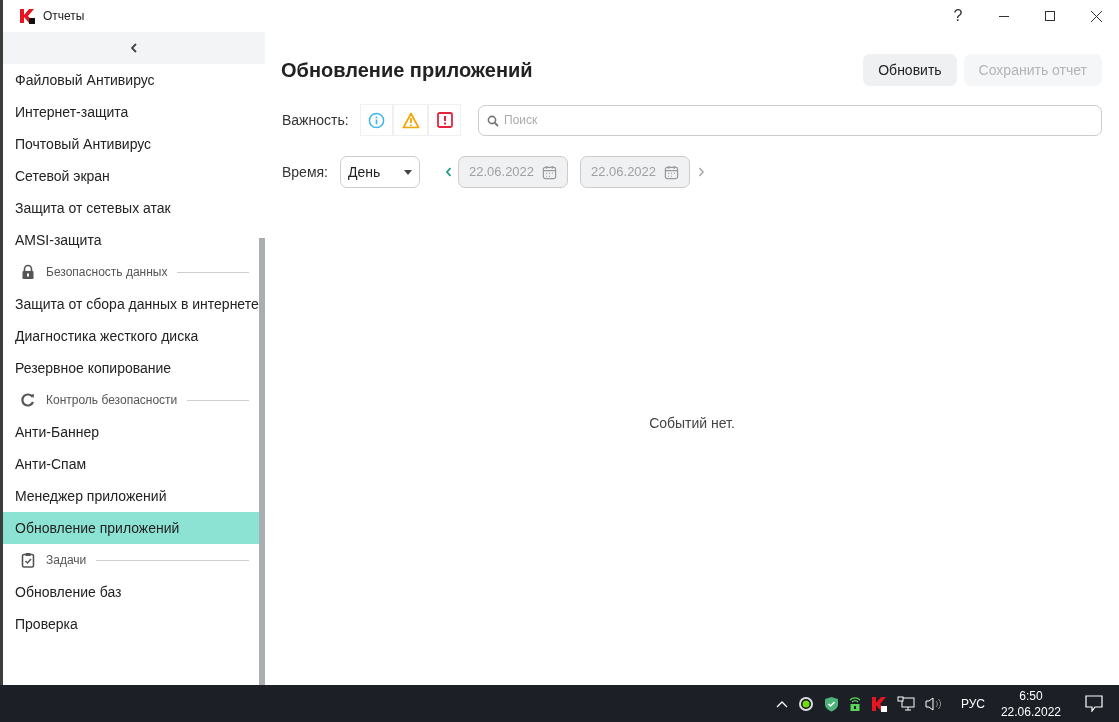 The height and width of the screenshot is (722, 1119). Describe the element at coordinates (131, 336) in the screenshot. I see `sidebar-item: Диагностика жесткого диска` at that location.